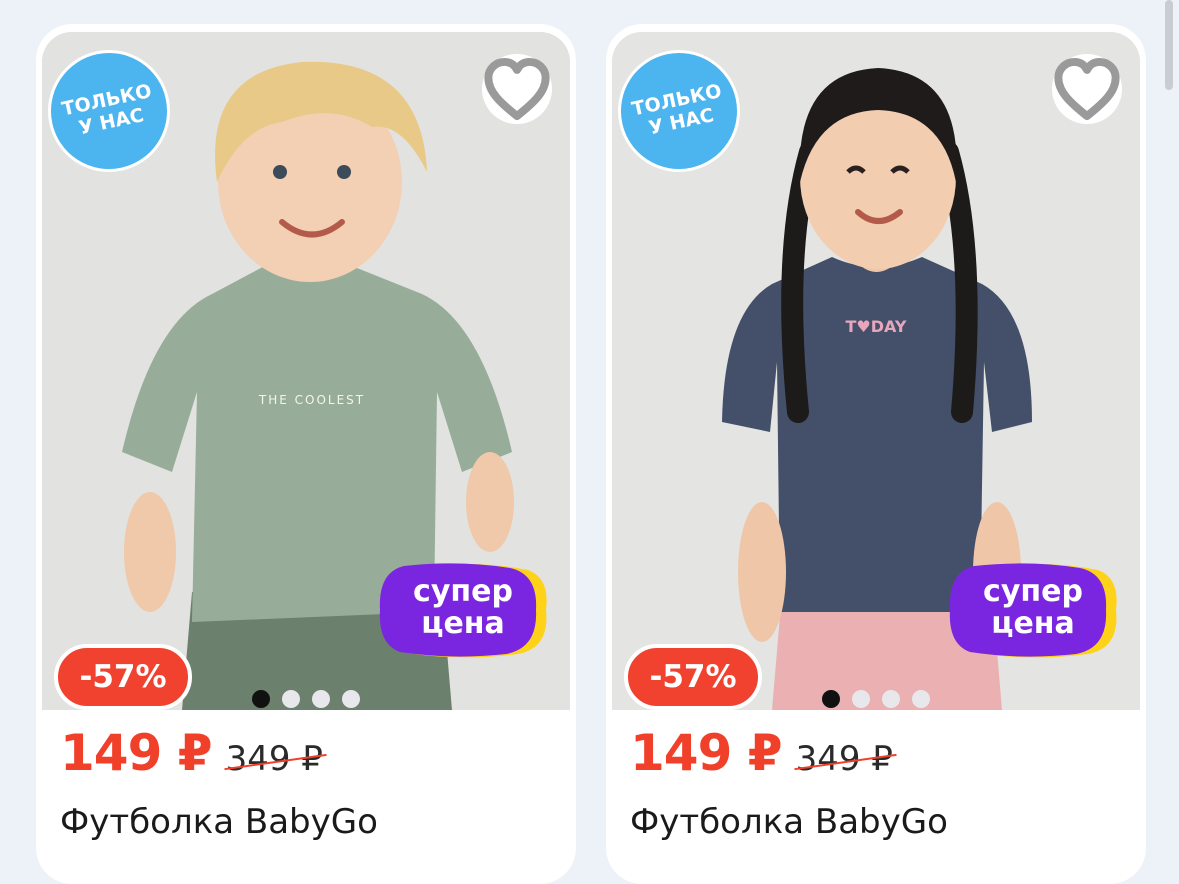 This screenshot has height=884, width=1179. I want to click on scrollbar, so click(1169, 45).